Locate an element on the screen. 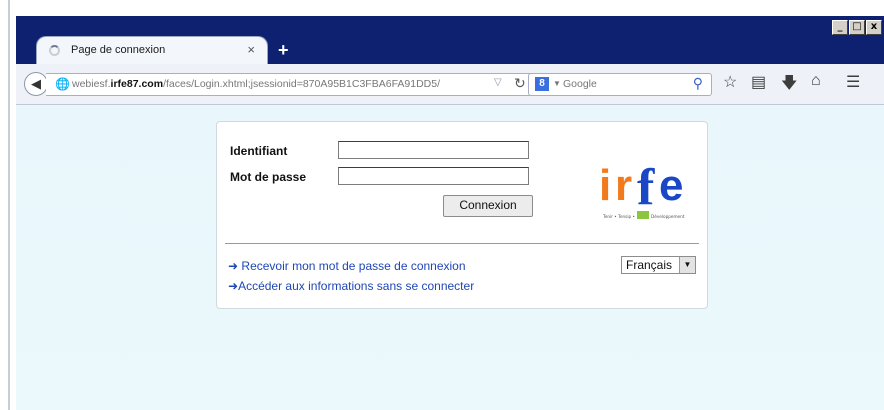 The image size is (884, 410). tab-page-de-connexion: Page de connexion × is located at coordinates (152, 50).